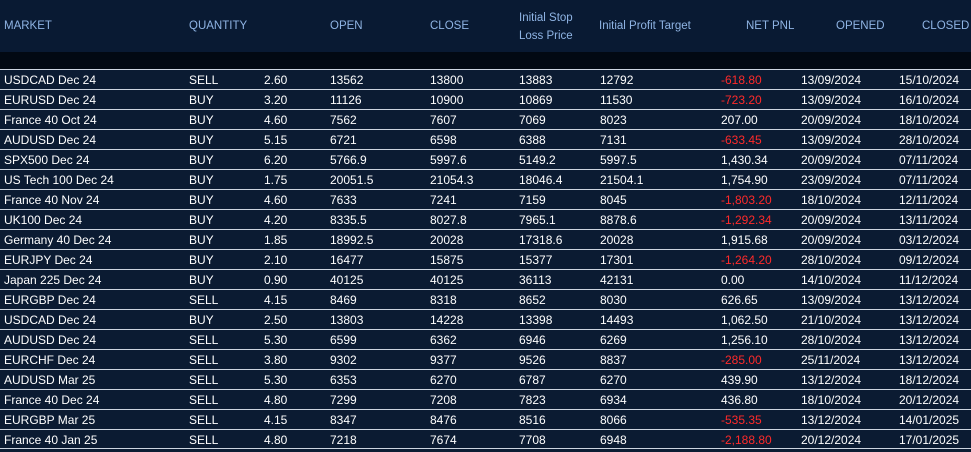 The width and height of the screenshot is (971, 452). What do you see at coordinates (613, 140) in the screenshot?
I see `profit-target-cell: 7131` at bounding box center [613, 140].